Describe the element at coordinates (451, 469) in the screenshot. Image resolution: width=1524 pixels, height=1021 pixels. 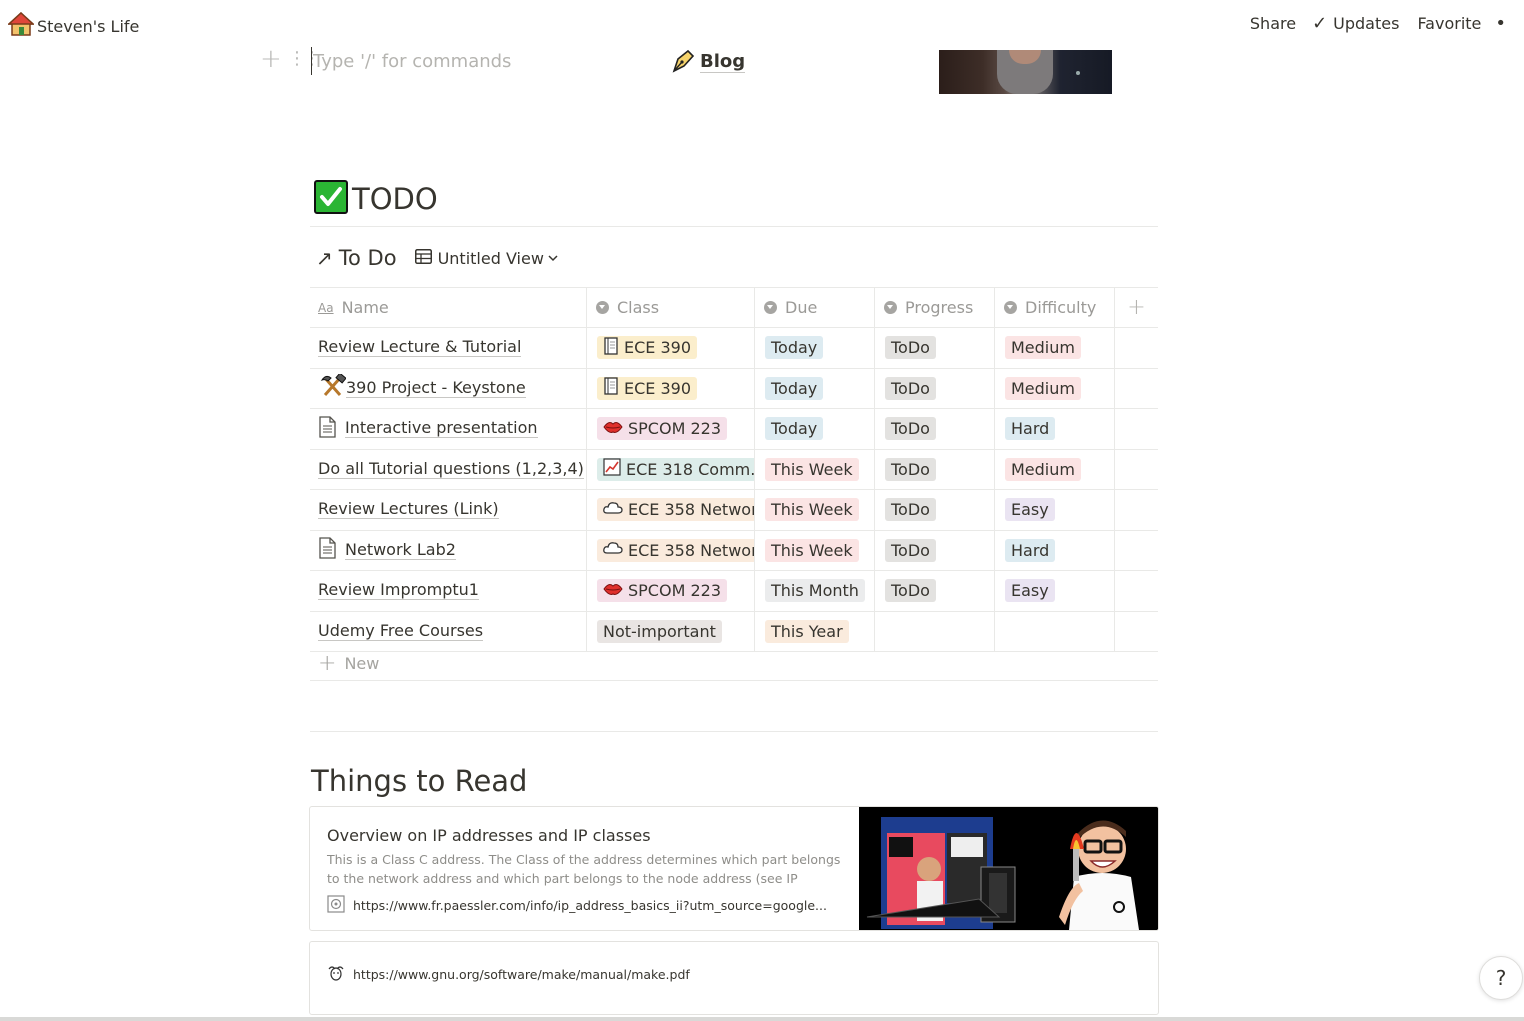
I see `task-name: Do all Tutorial questions (1,2,3,4)` at that location.